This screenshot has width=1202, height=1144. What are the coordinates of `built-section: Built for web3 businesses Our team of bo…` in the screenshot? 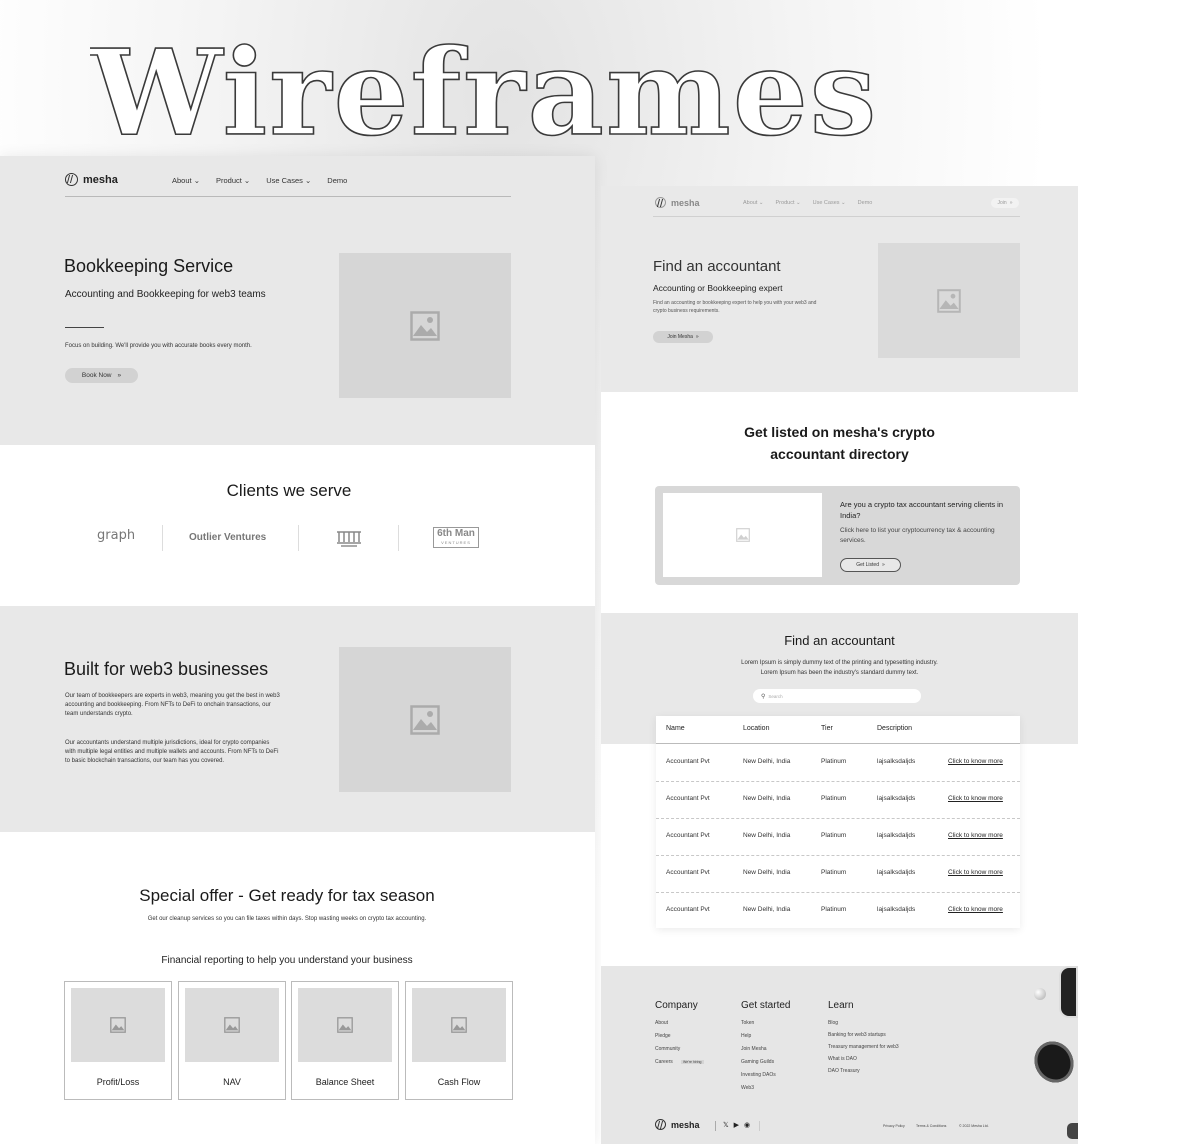 It's located at (297, 719).